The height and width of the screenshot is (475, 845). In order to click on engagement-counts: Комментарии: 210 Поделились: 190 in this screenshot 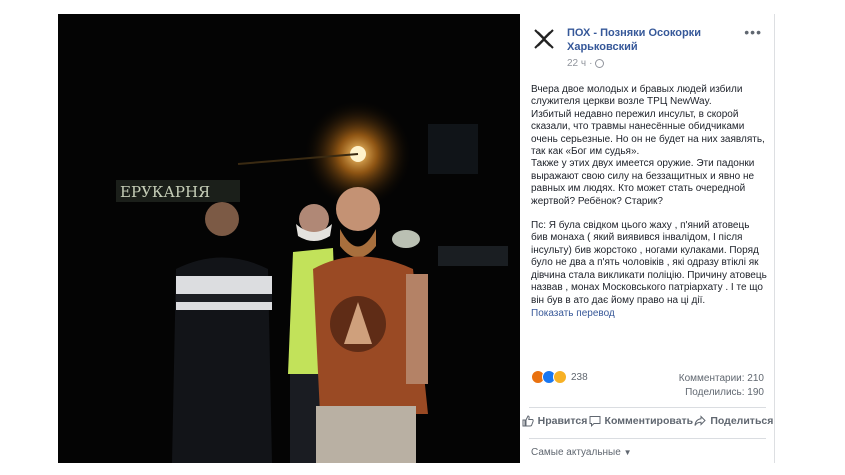, I will do `click(721, 386)`.